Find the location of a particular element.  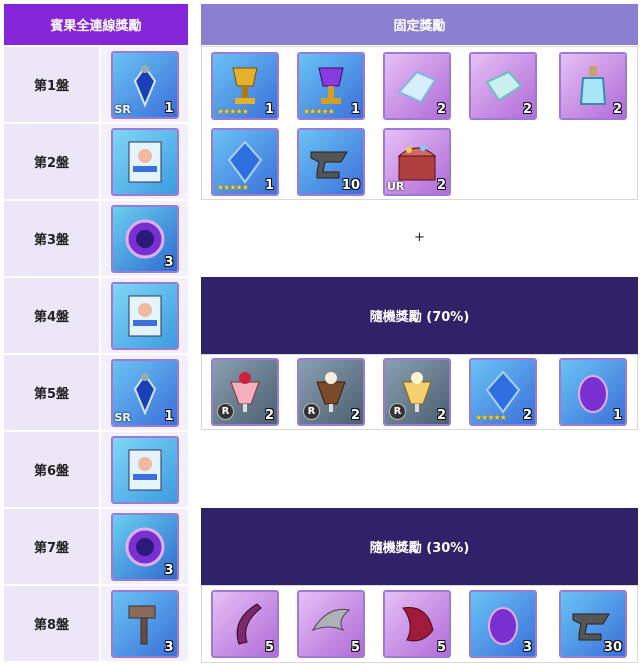

reward-item-card: UR 2 is located at coordinates (417, 162).